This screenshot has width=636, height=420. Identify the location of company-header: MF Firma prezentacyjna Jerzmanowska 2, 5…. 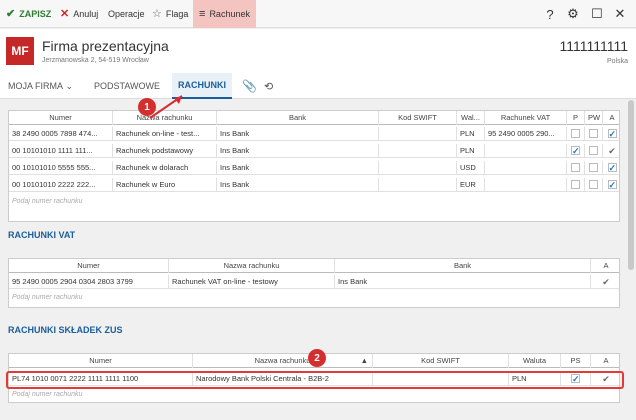
(318, 51).